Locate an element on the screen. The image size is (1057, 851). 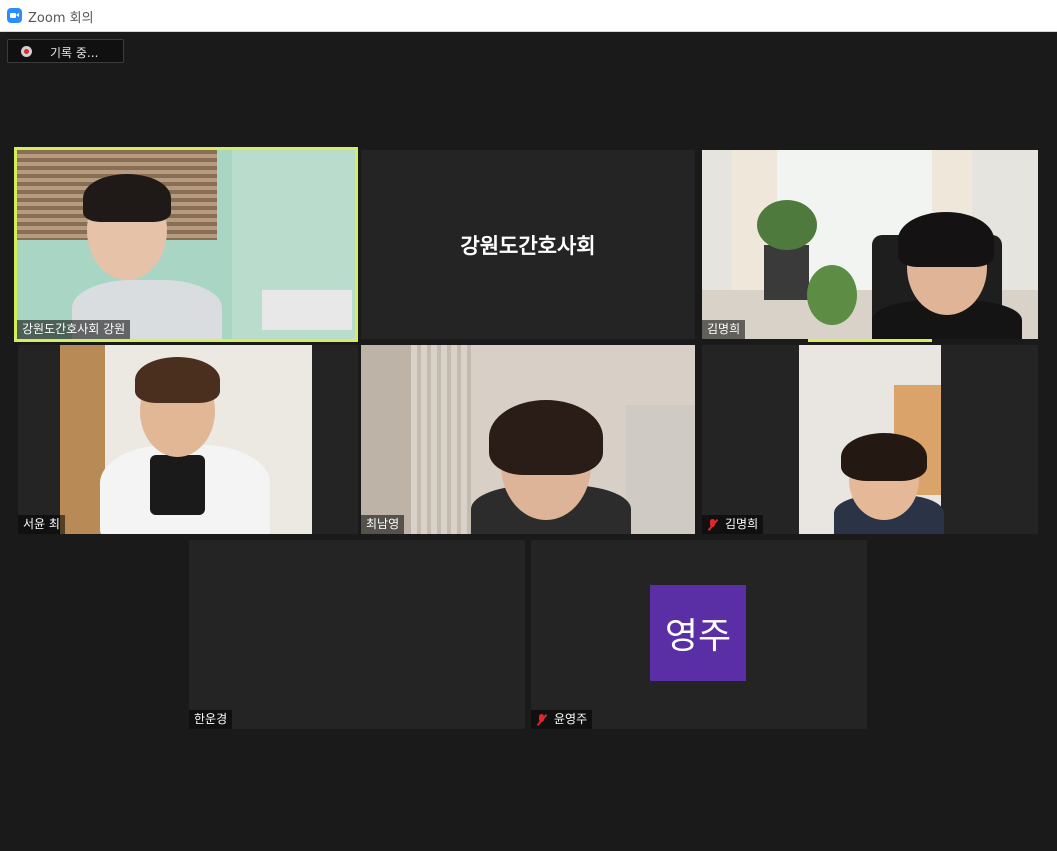
window-title: Zoom 회의 is located at coordinates (61, 18).